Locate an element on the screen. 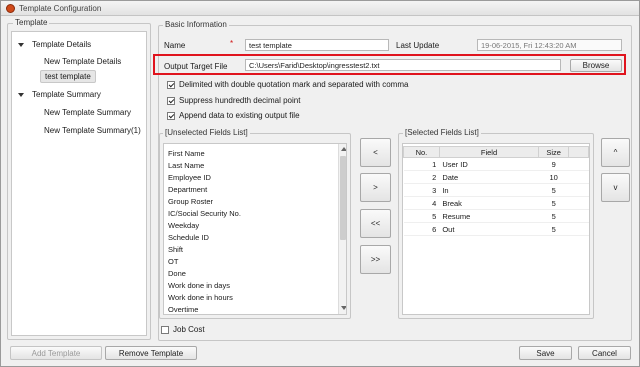  list-item: Work done in days is located at coordinates (199, 285).